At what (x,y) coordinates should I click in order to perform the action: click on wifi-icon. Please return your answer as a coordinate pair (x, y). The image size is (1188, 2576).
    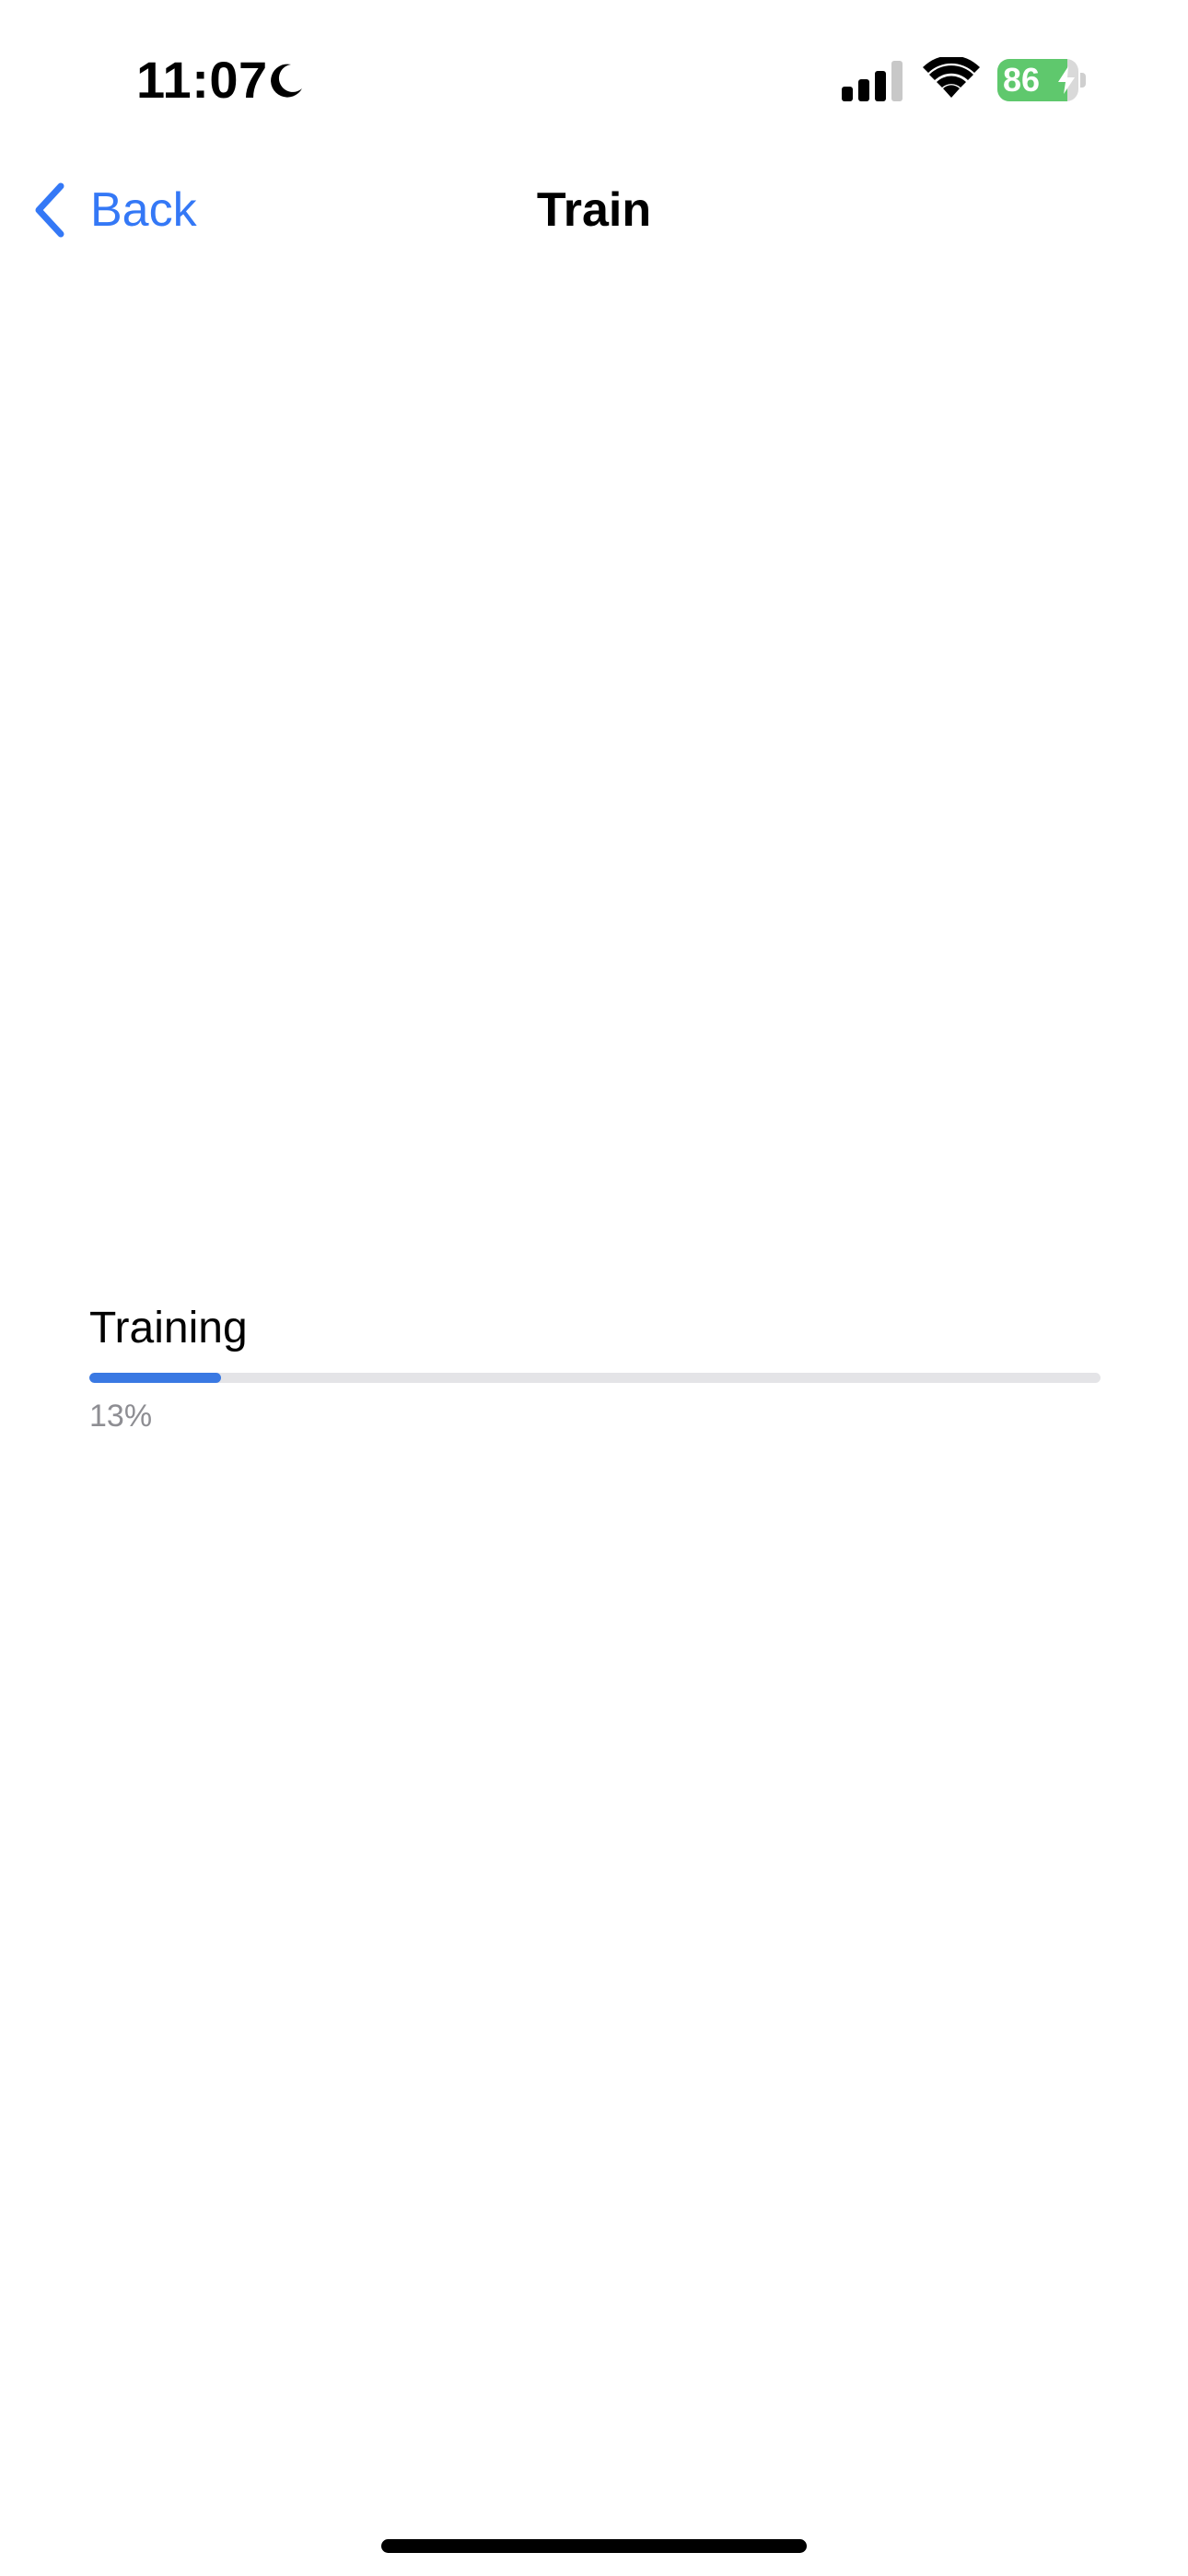
    Looking at the image, I should click on (951, 77).